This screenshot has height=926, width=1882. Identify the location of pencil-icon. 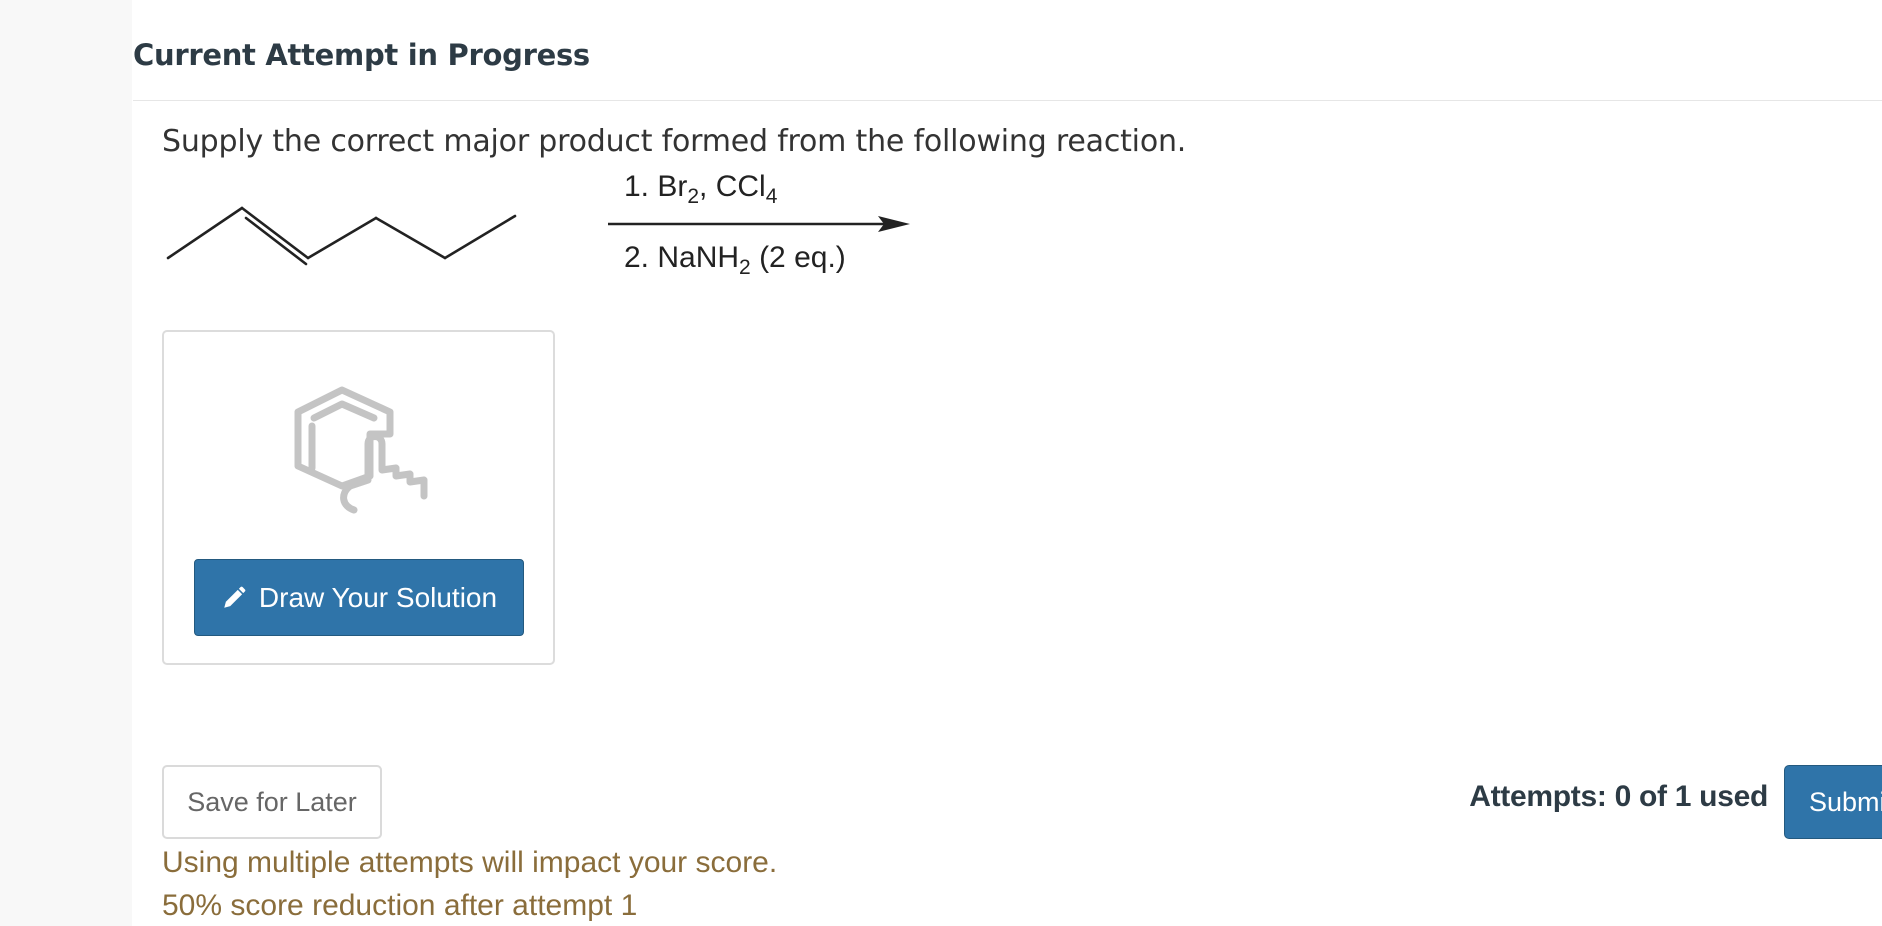
(235, 597).